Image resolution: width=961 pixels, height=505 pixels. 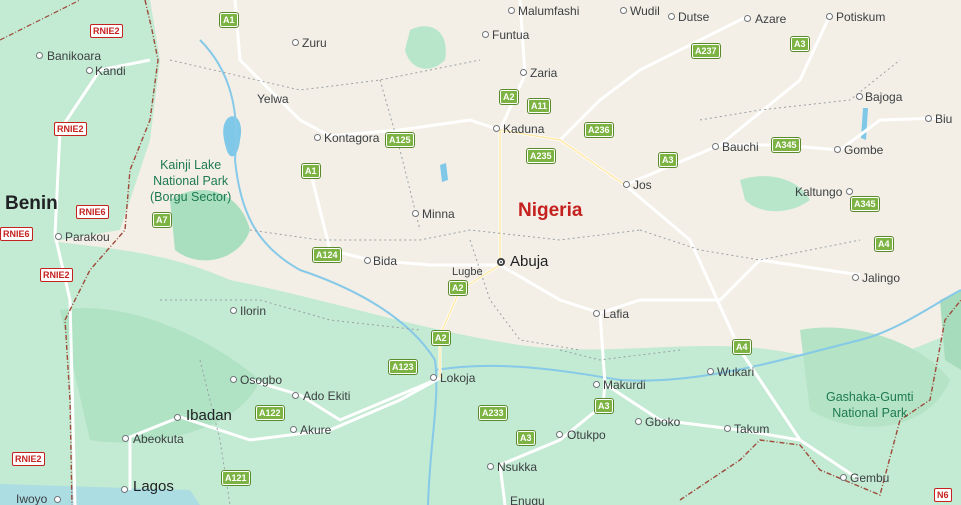 What do you see at coordinates (751, 429) in the screenshot?
I see `city-label-takum: Takum` at bounding box center [751, 429].